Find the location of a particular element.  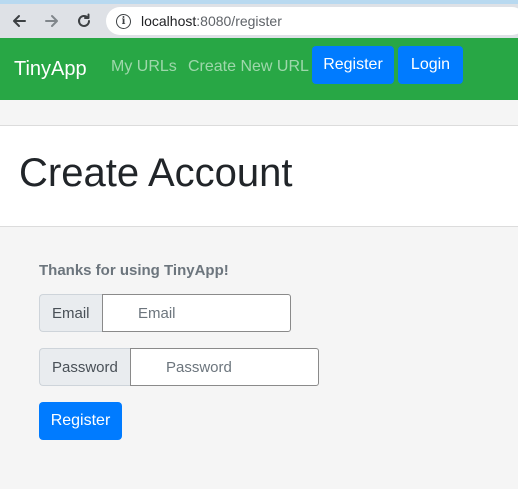

browser-toolbar: i localhost:8080/register is located at coordinates (259, 19).